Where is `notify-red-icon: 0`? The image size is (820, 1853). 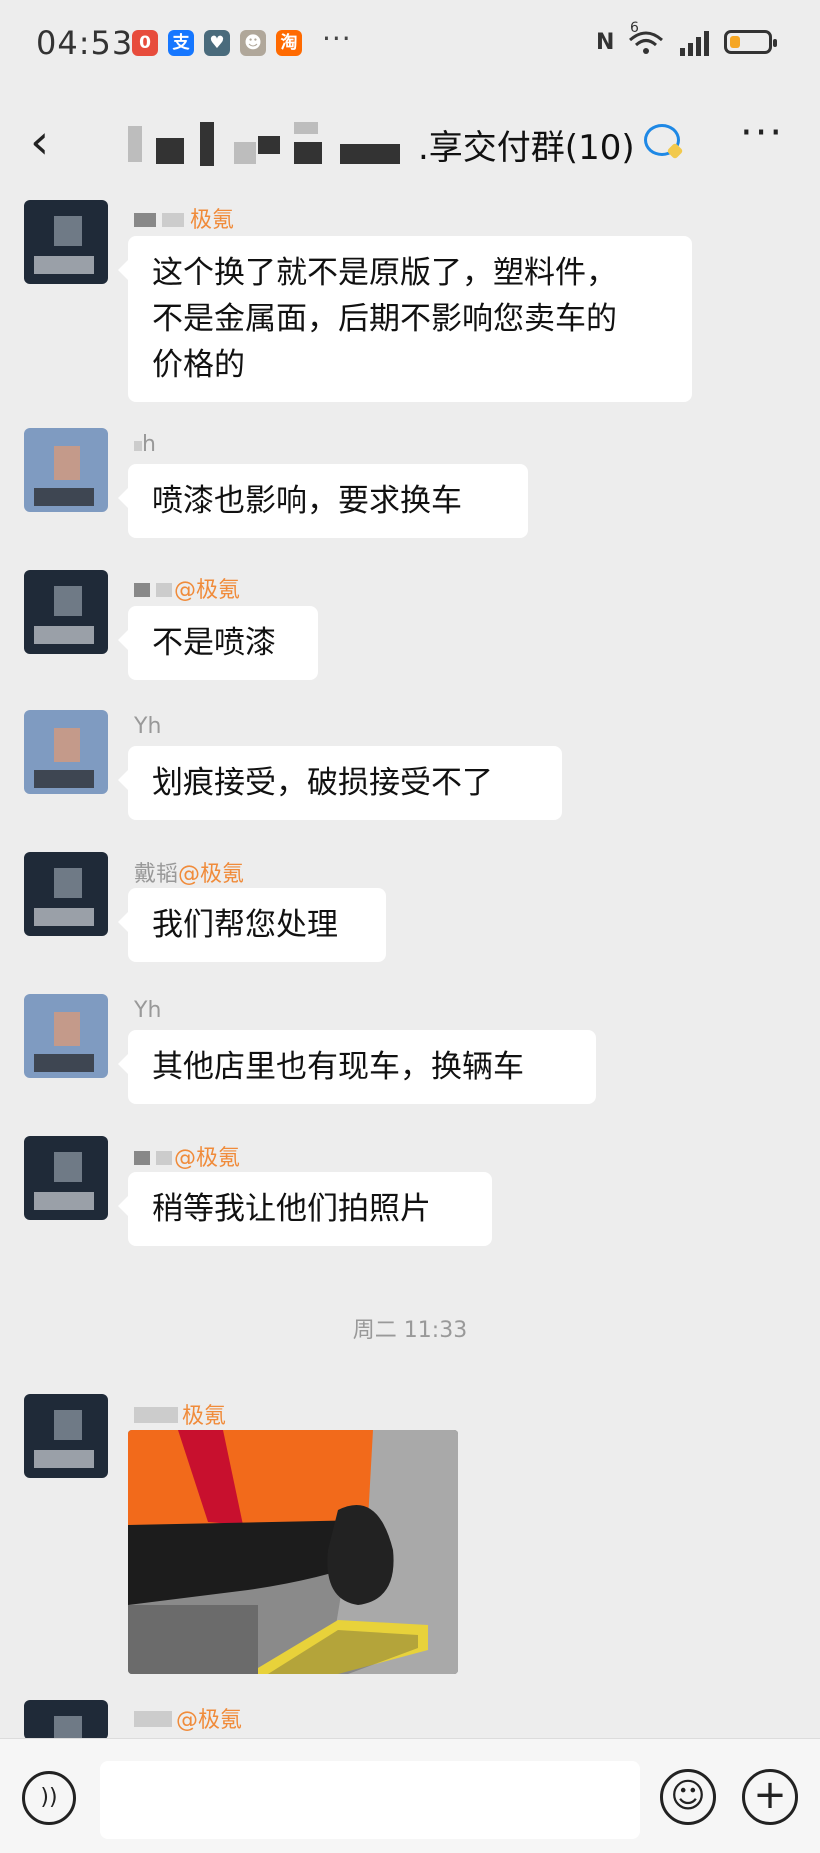 notify-red-icon: 0 is located at coordinates (145, 43).